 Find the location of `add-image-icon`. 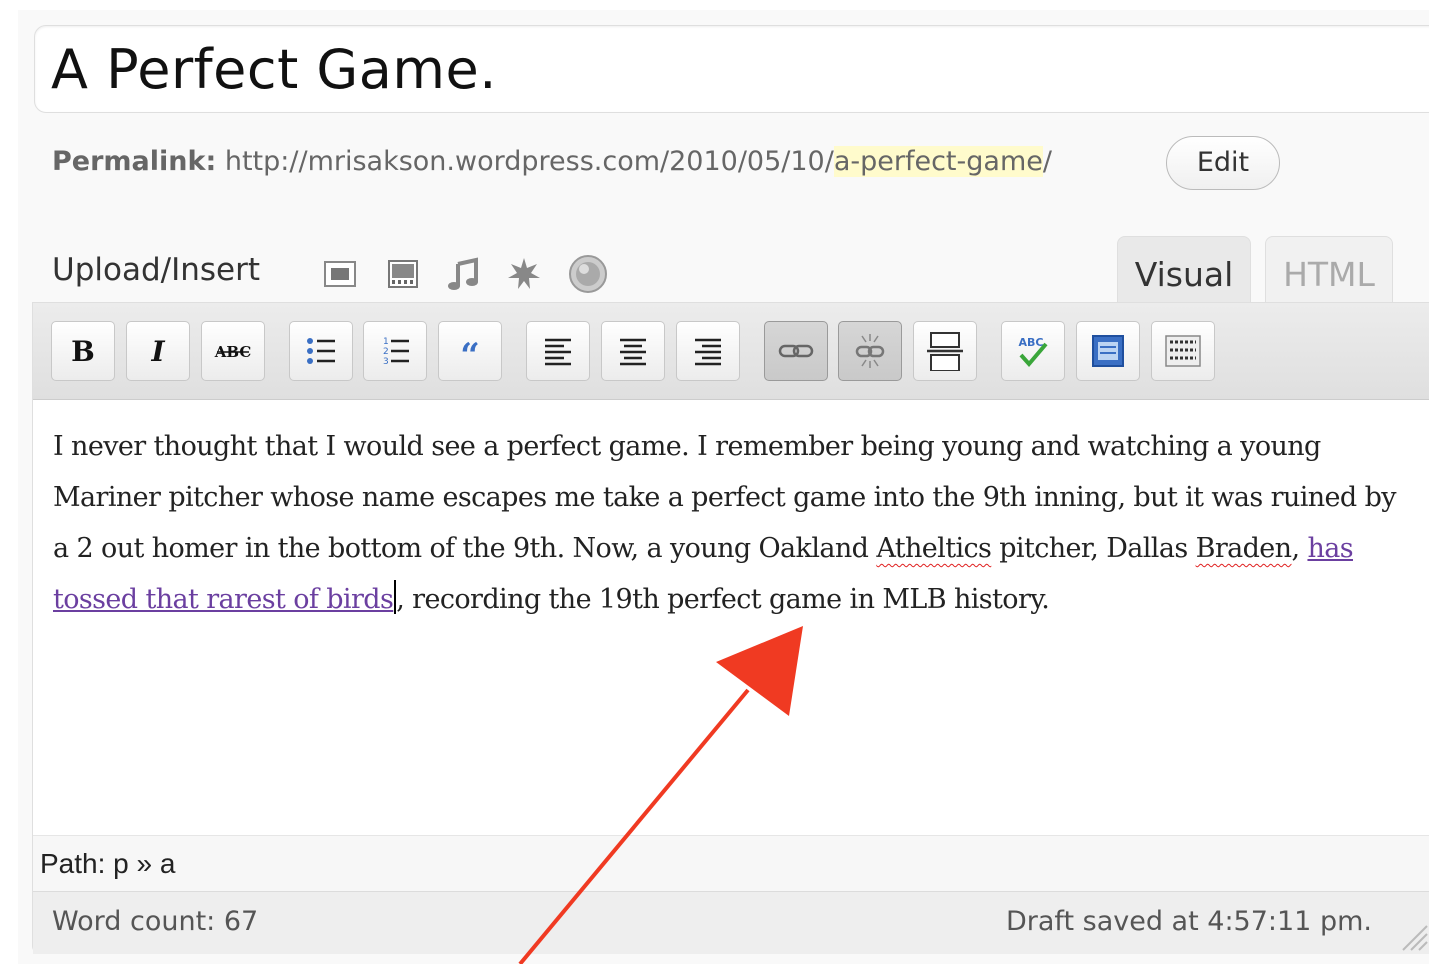

add-image-icon is located at coordinates (340, 274).